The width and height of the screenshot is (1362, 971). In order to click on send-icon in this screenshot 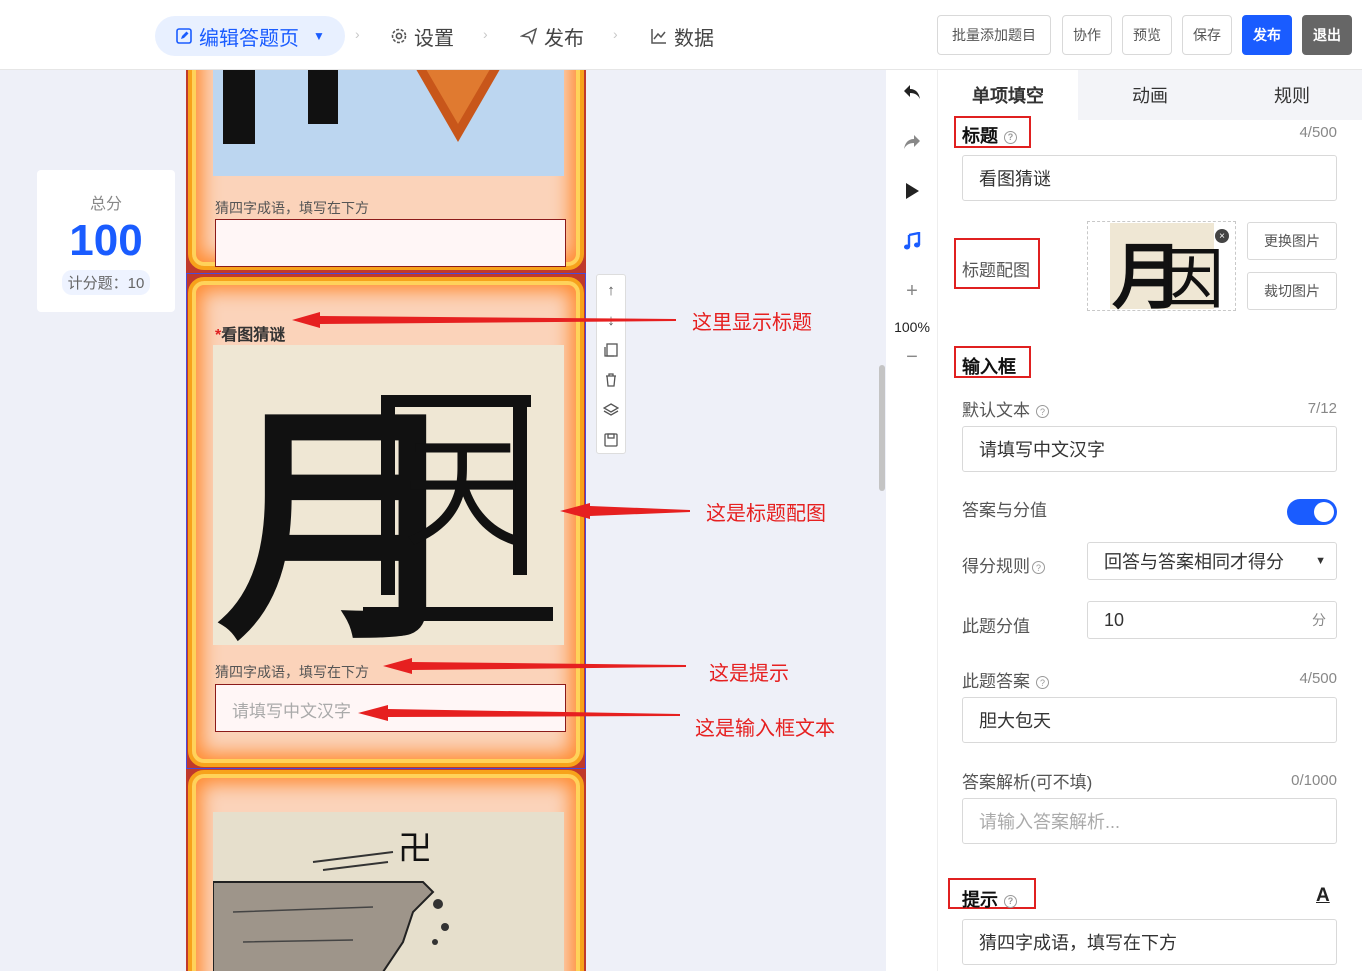, I will do `click(529, 36)`.